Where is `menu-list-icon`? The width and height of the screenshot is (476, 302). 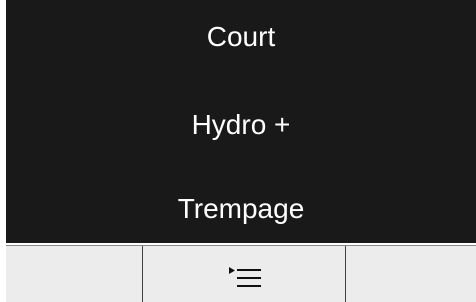 menu-list-icon is located at coordinates (245, 277).